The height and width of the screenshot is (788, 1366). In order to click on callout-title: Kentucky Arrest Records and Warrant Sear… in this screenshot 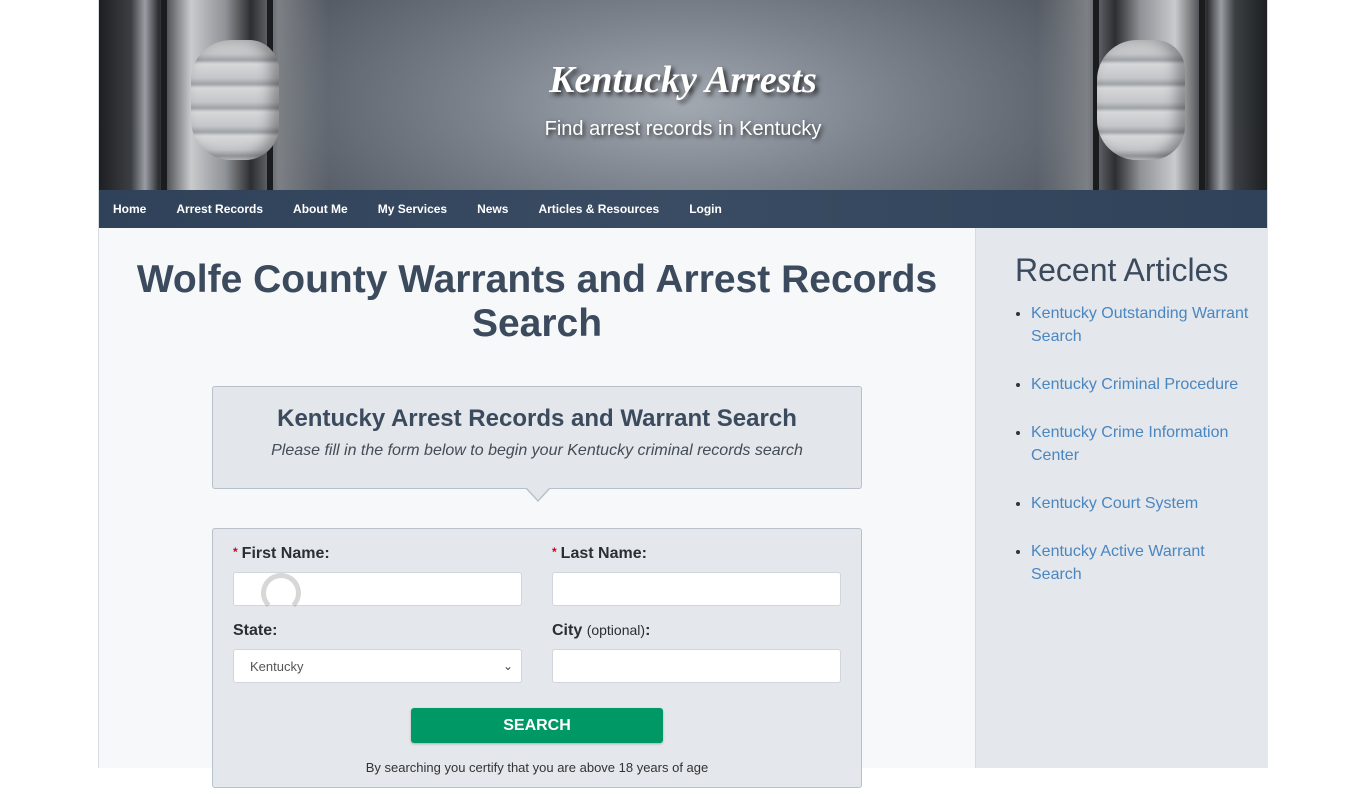, I will do `click(537, 418)`.